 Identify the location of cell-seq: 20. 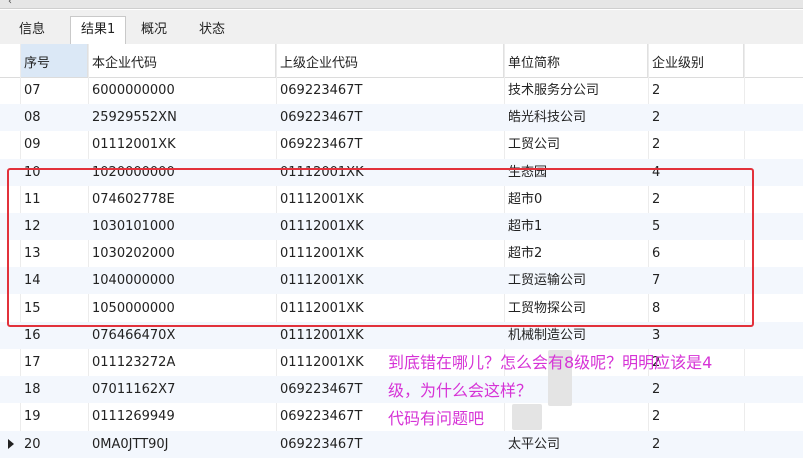
(54, 444).